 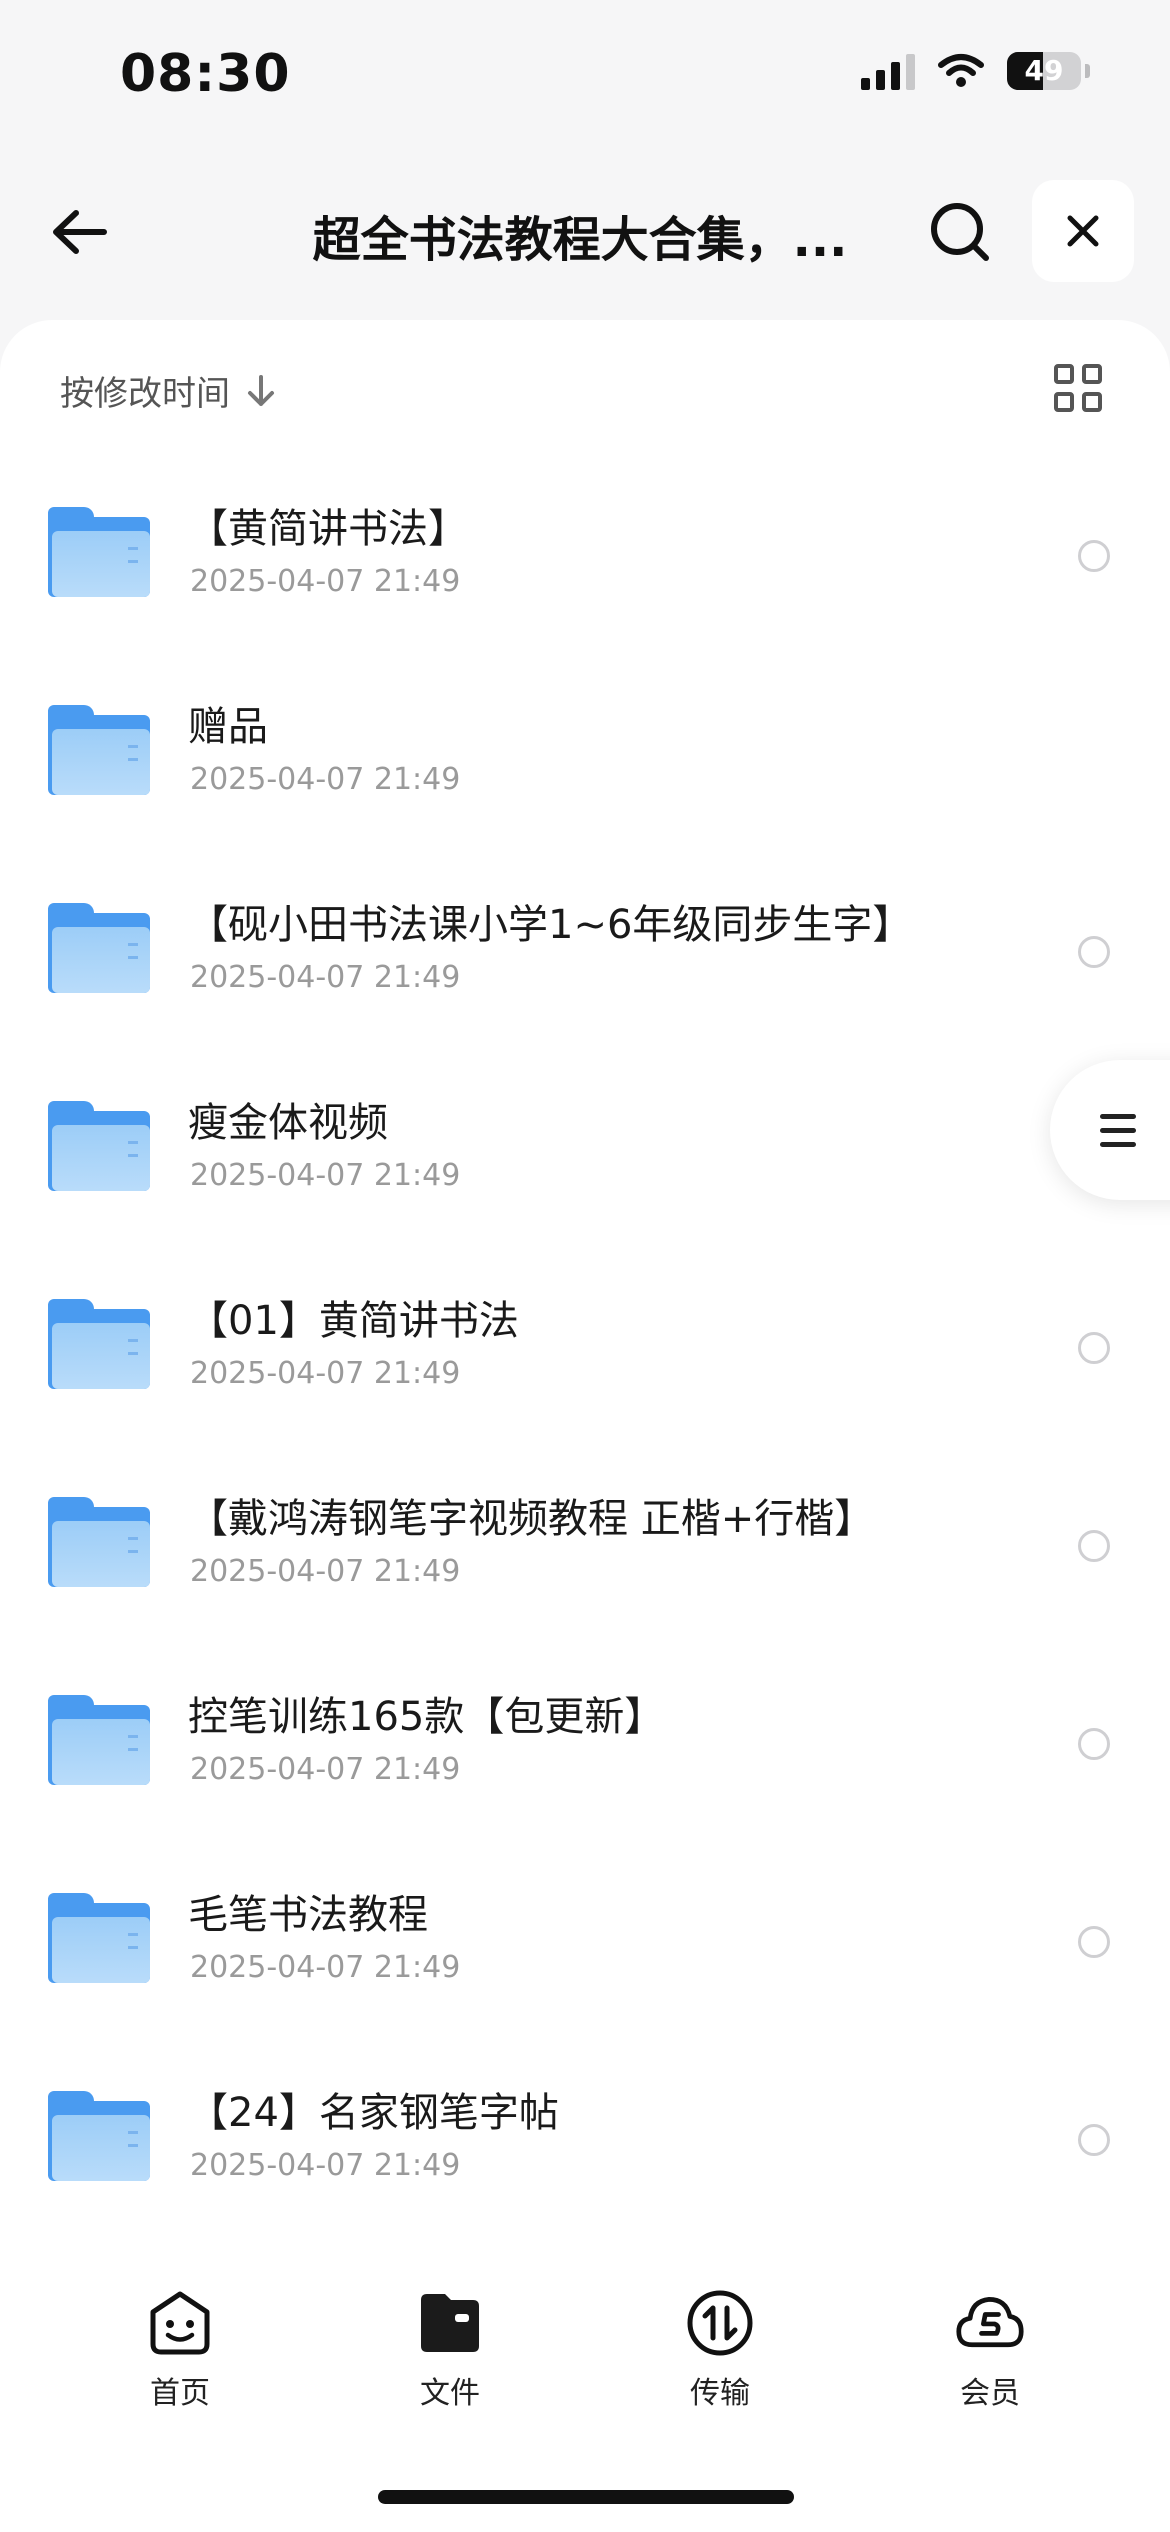 What do you see at coordinates (180, 2393) in the screenshot?
I see `tab-label: 首页` at bounding box center [180, 2393].